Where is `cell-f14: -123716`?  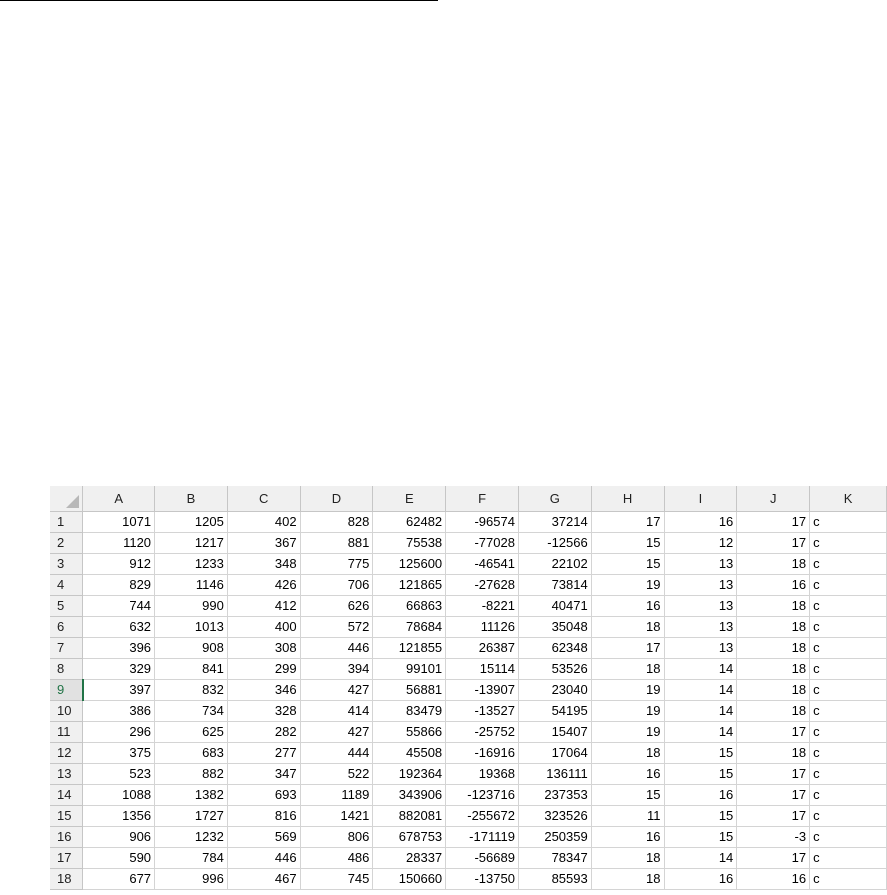 cell-f14: -123716 is located at coordinates (482, 795).